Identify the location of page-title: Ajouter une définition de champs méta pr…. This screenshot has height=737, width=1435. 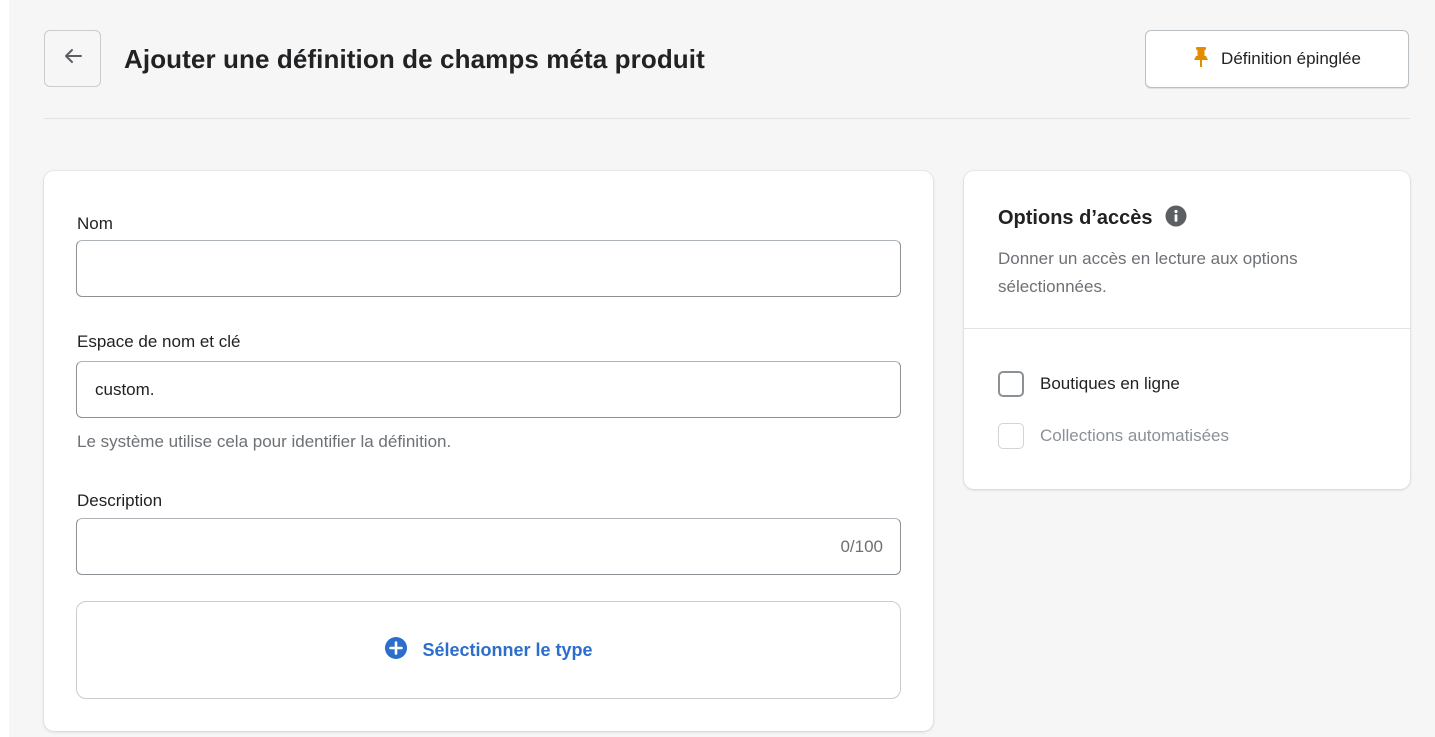
(414, 59).